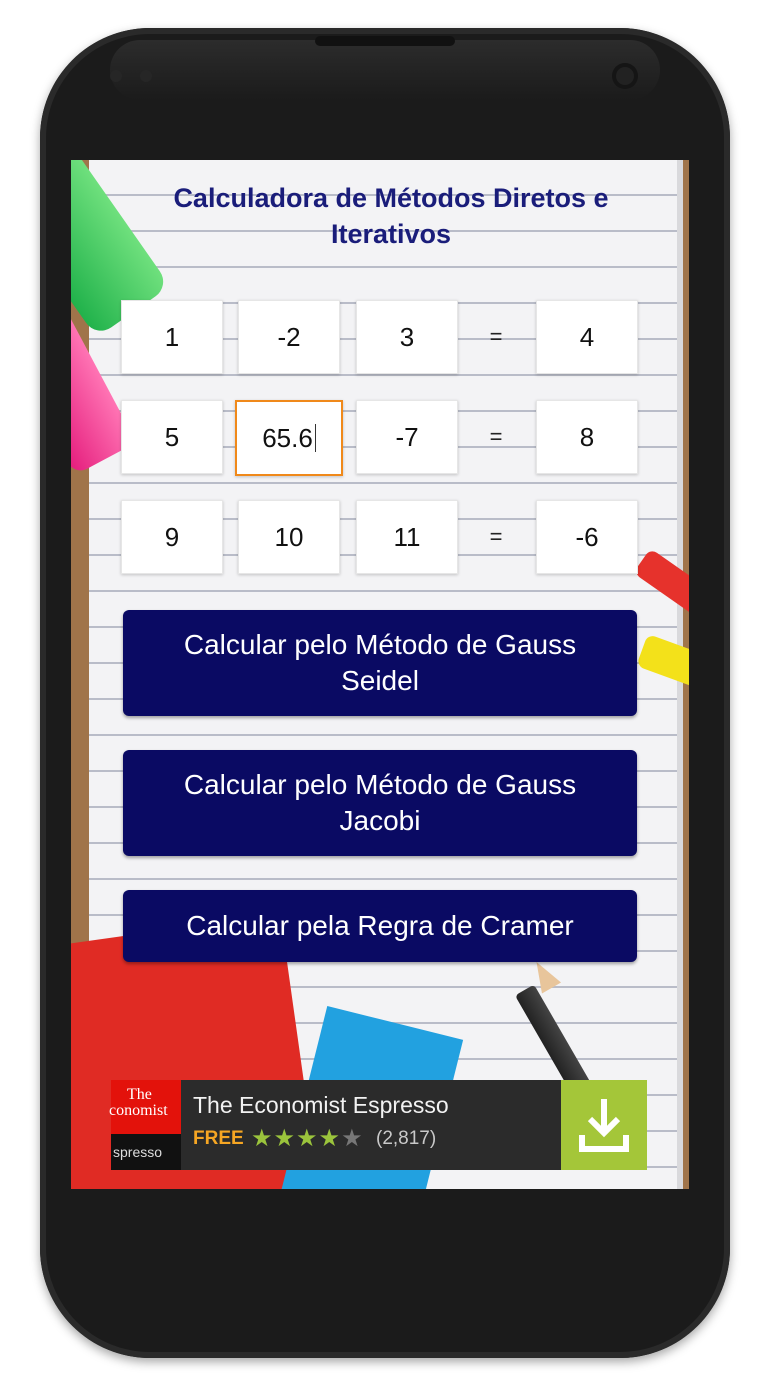  I want to click on matrix-result-r2: 8, so click(587, 437).